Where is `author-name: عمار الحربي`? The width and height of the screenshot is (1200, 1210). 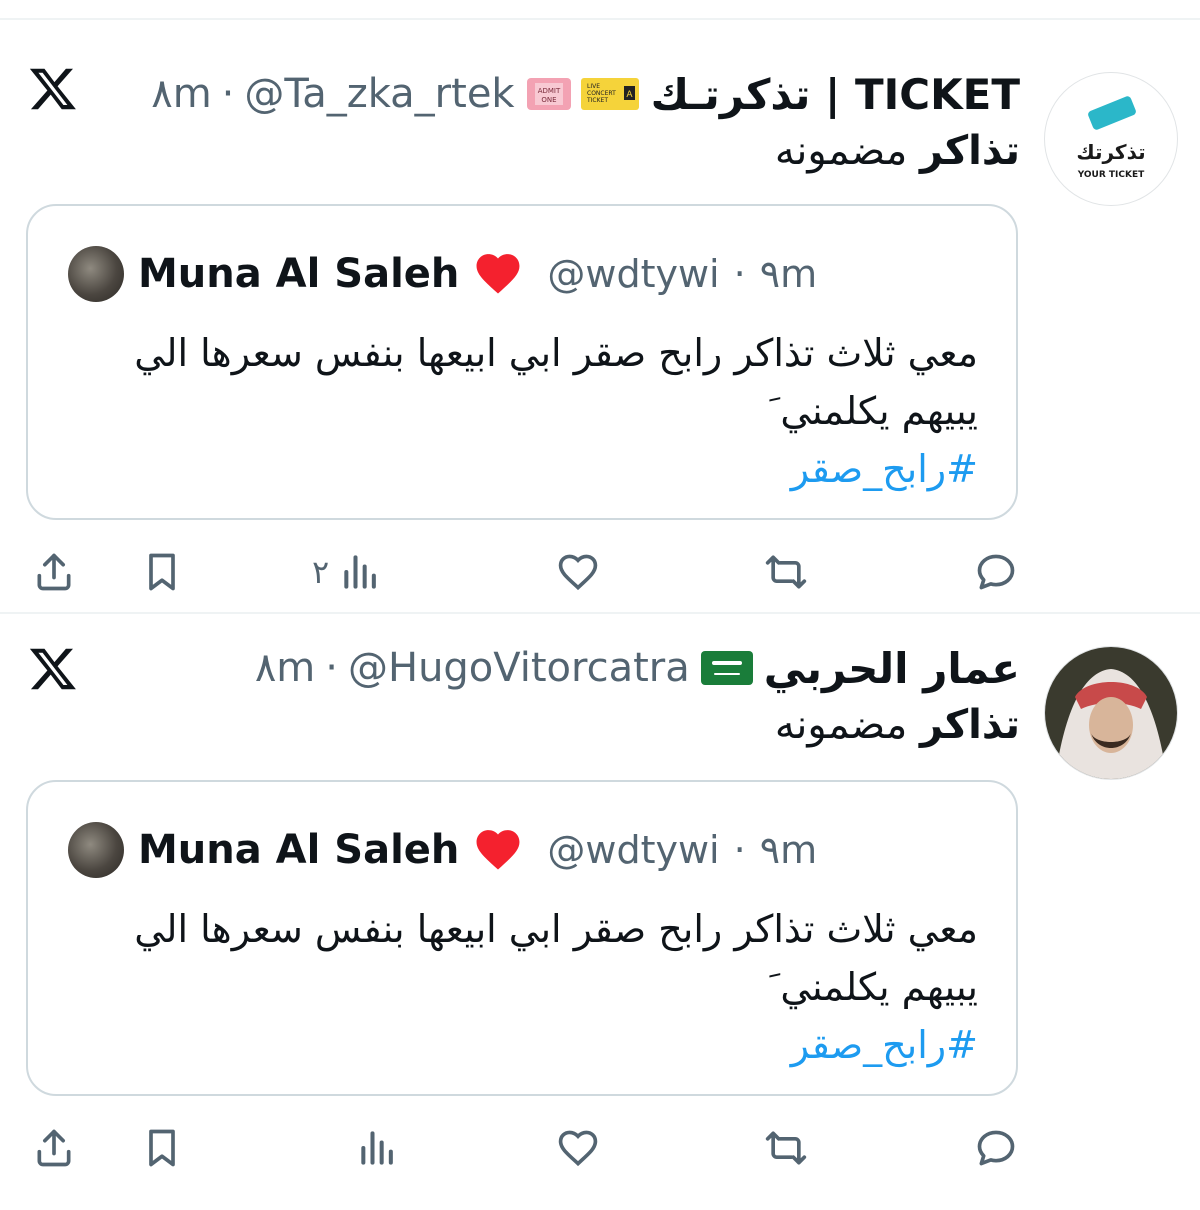 author-name: عمار الحربي is located at coordinates (892, 668).